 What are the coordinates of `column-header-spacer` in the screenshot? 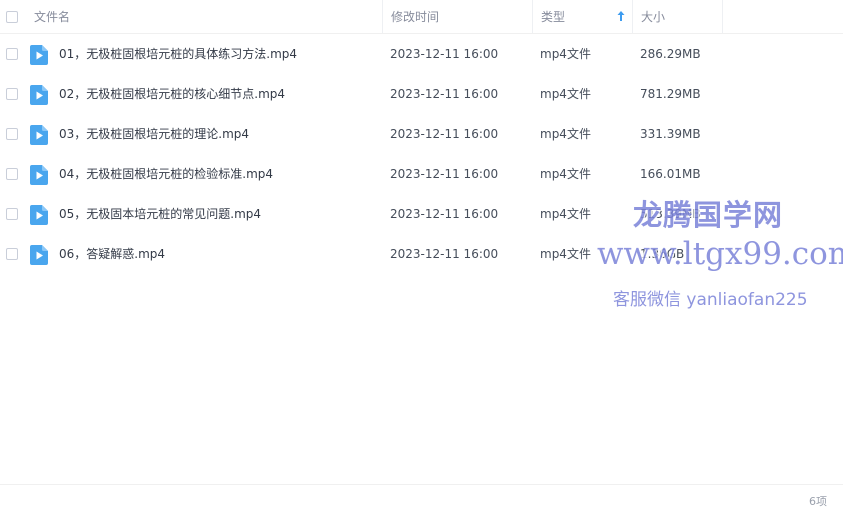 It's located at (782, 16).